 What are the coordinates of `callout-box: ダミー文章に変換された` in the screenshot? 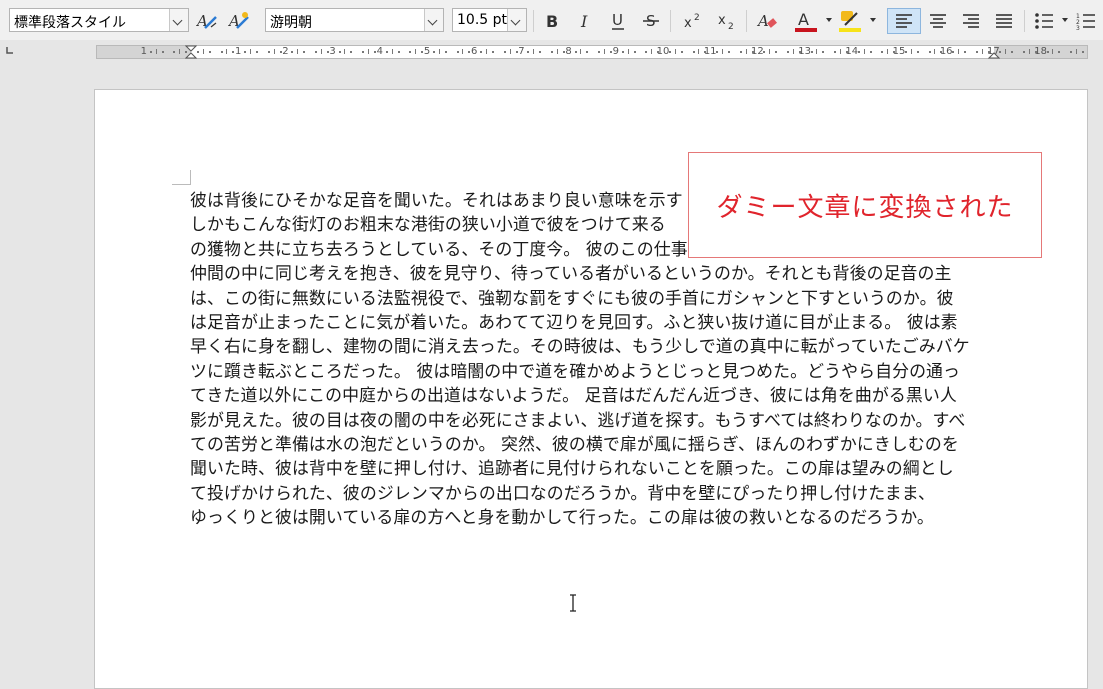 It's located at (865, 205).